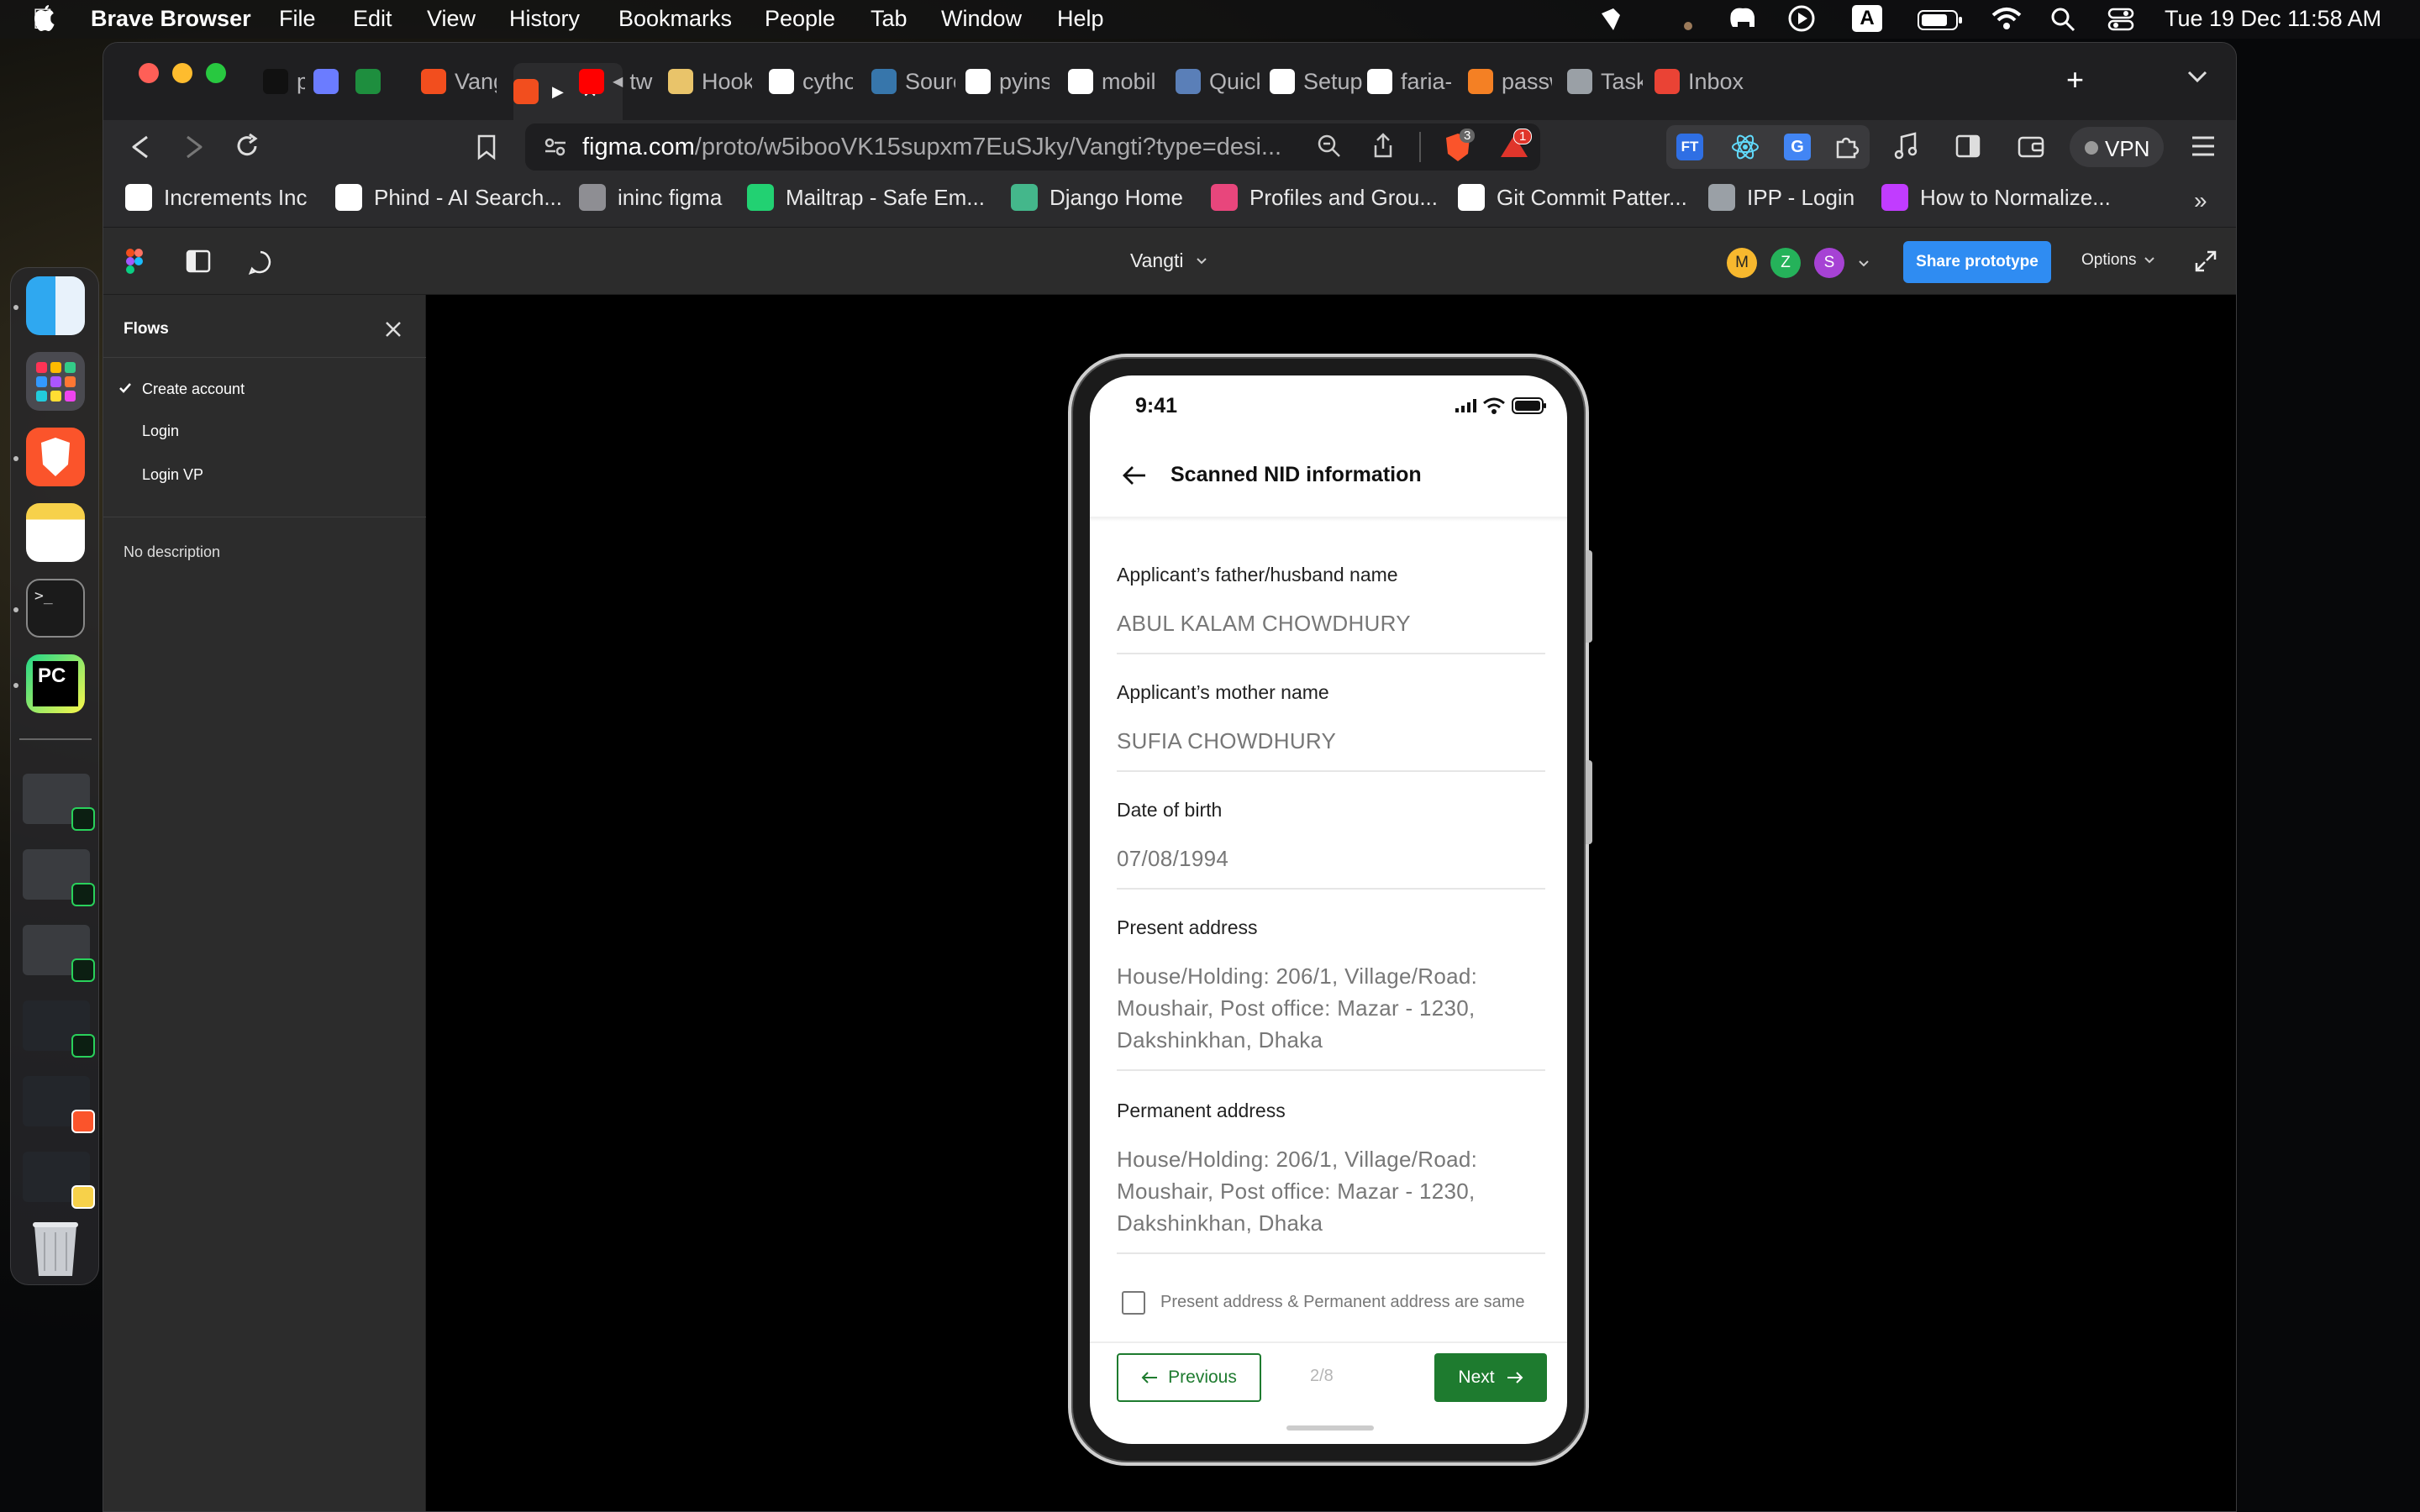 This screenshot has width=2420, height=1512. What do you see at coordinates (1080, 19) in the screenshot?
I see `menu-help: Help` at bounding box center [1080, 19].